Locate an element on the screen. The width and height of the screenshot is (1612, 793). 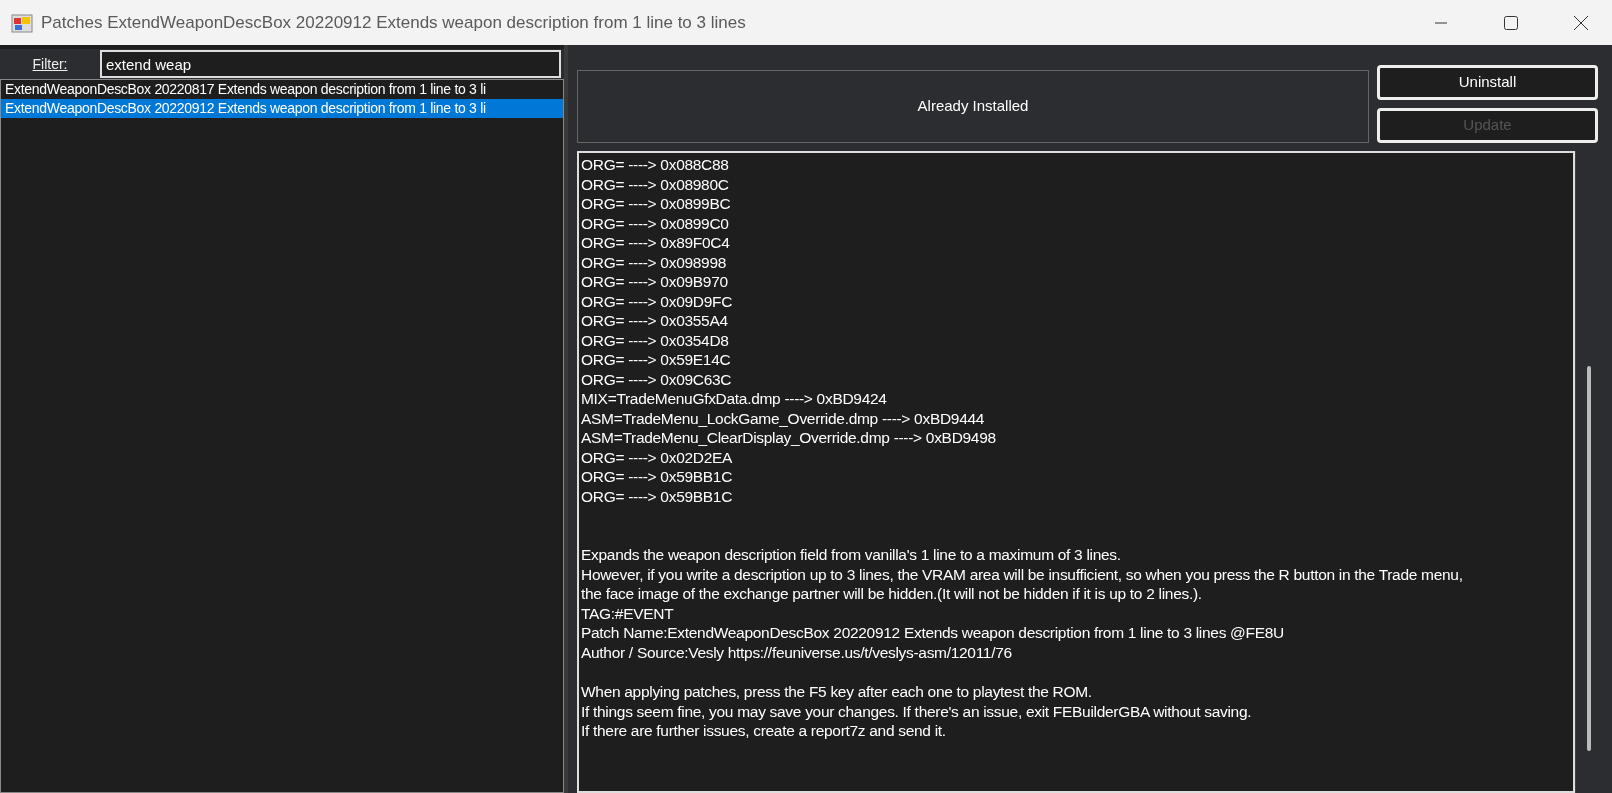
text-line: TAG:#EVENT is located at coordinates (628, 613).